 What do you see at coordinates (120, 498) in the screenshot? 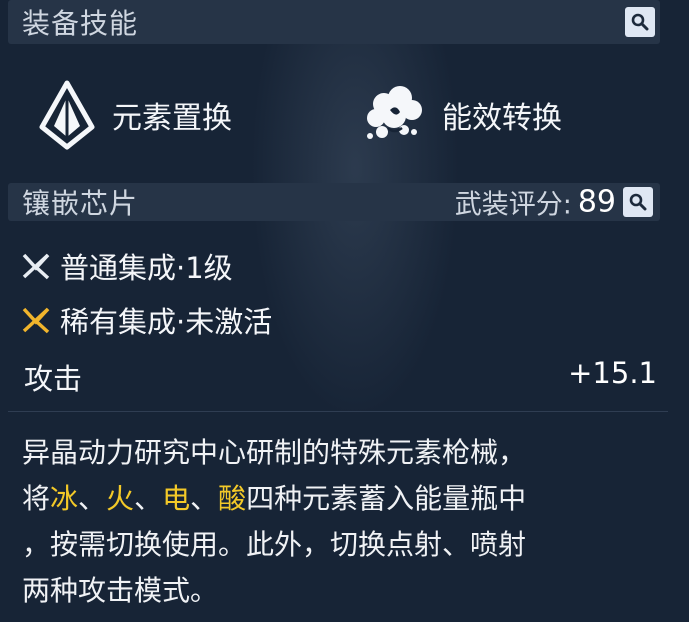
I see `element-fire: 火` at bounding box center [120, 498].